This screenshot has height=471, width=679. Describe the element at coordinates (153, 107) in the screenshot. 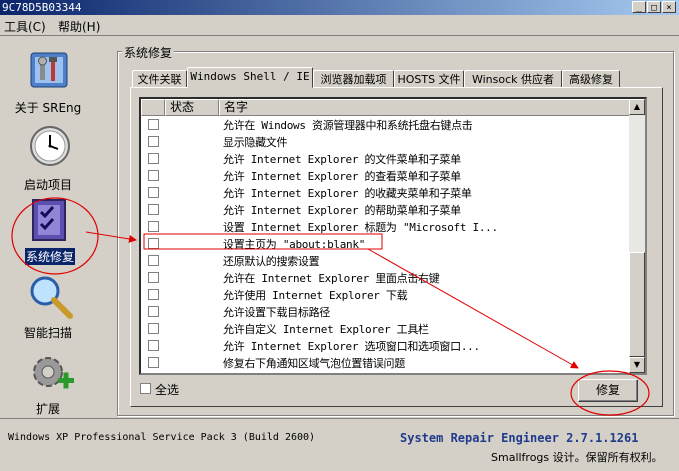

I see `column-header-check` at that location.